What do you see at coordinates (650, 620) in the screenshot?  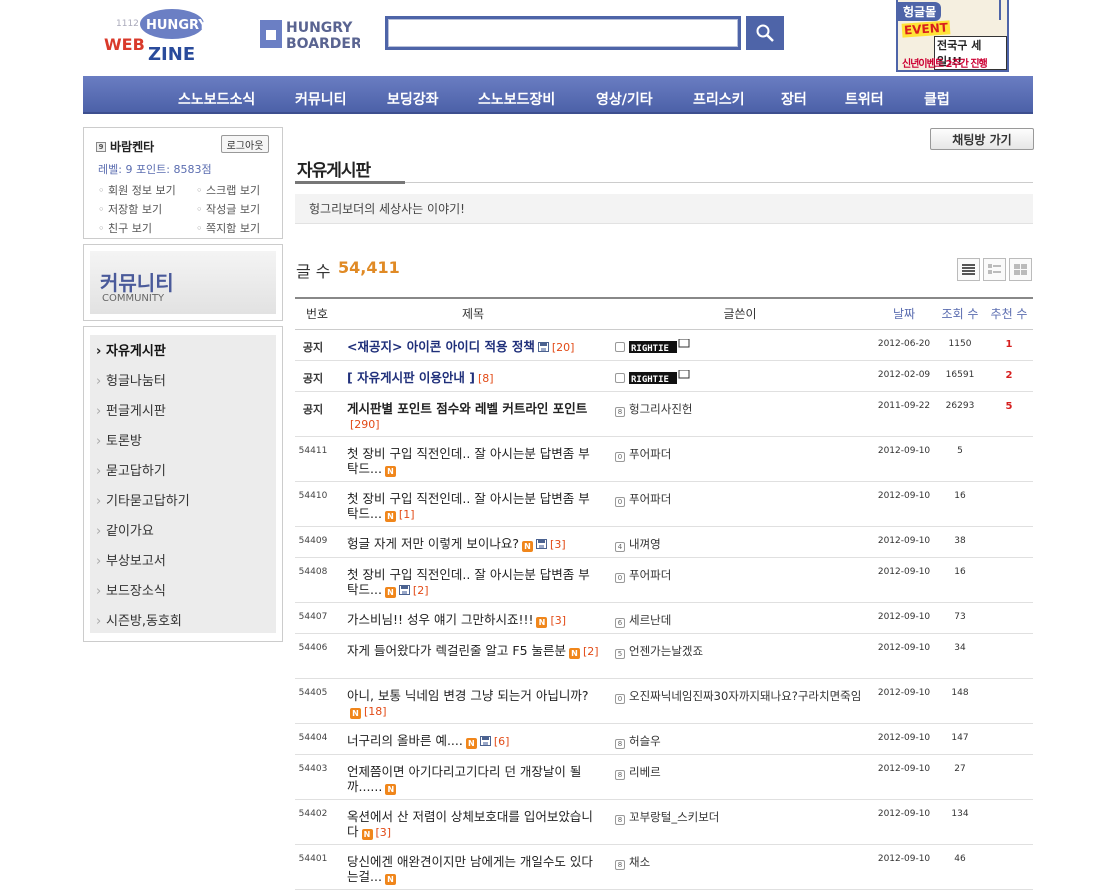 I see `post-writer: 세르난데` at bounding box center [650, 620].